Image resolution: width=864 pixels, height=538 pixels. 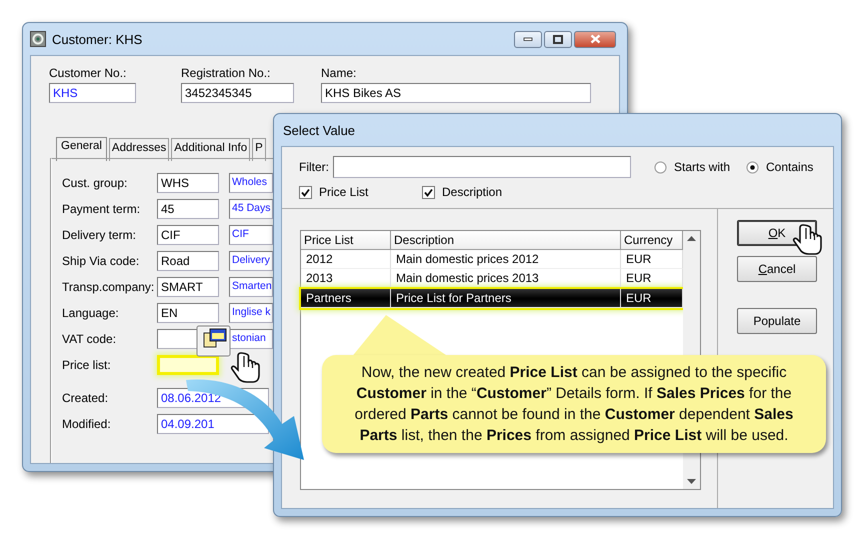 What do you see at coordinates (109, 287) in the screenshot?
I see `field-label: Transp.company:` at bounding box center [109, 287].